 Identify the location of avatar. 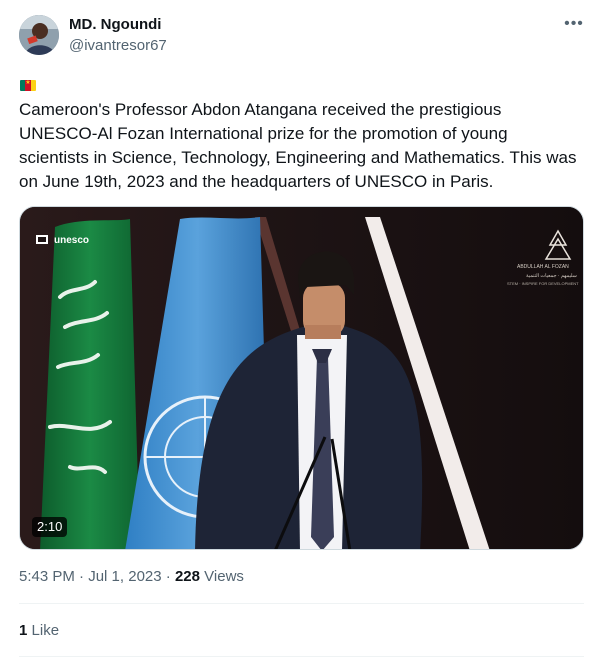
(39, 35).